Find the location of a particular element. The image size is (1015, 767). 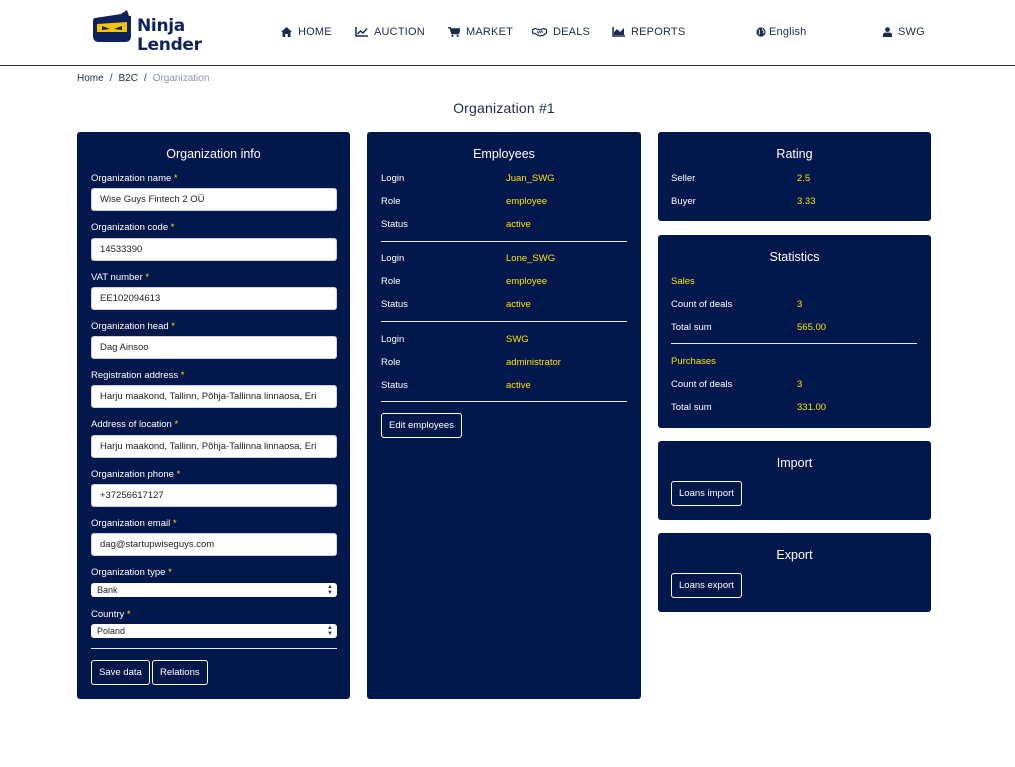

page-title: Organization #1 is located at coordinates (504, 108).